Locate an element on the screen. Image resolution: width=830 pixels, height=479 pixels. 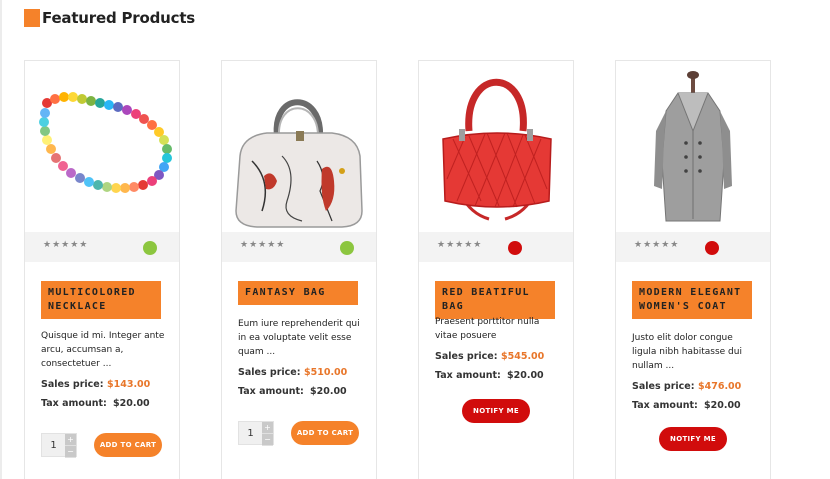
page-left-border is located at coordinates (1, 239).